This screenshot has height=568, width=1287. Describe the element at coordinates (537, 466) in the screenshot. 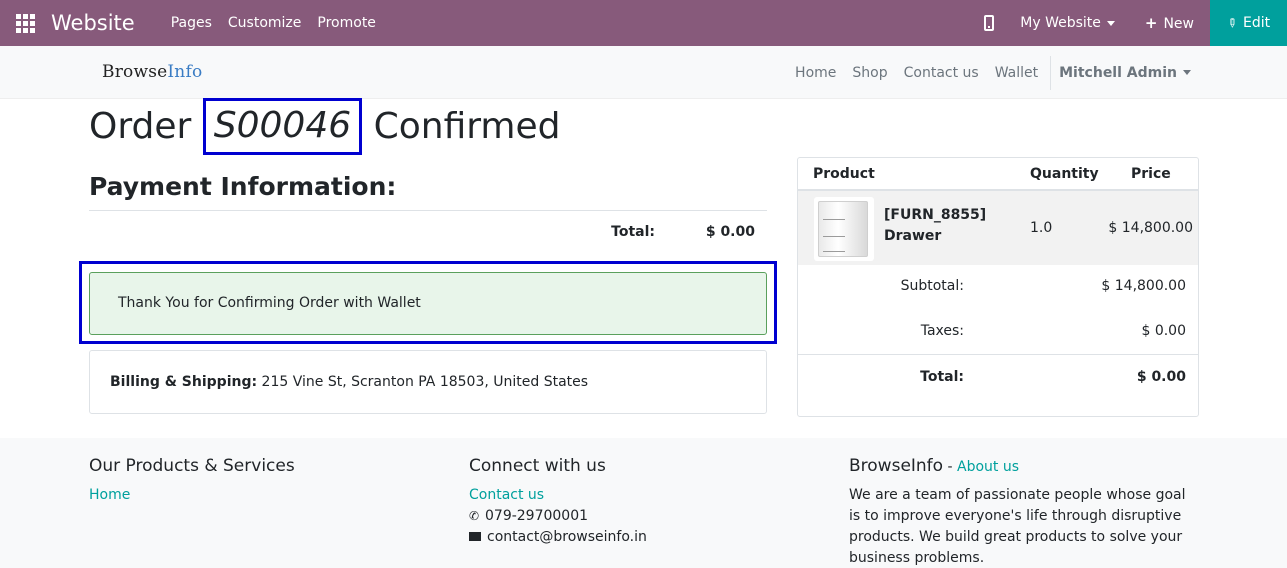

I see `footer-connect-title: Connect with us` at that location.